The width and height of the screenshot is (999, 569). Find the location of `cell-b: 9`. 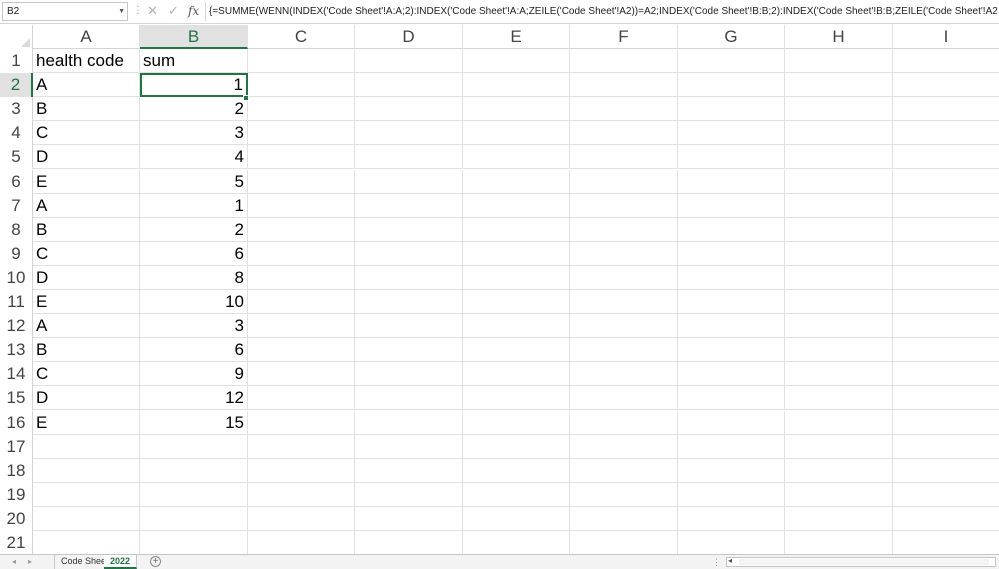

cell-b: 9 is located at coordinates (194, 374).